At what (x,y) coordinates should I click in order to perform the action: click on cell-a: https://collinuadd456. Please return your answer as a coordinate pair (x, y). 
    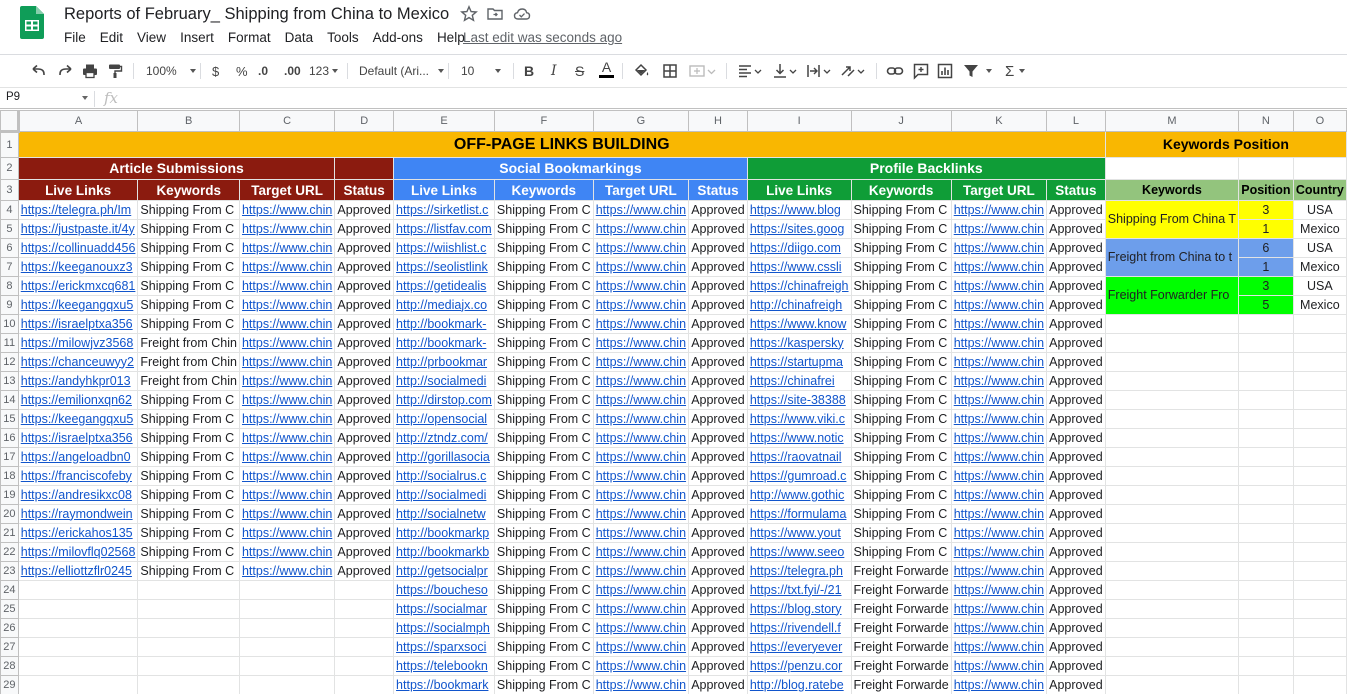
    Looking at the image, I should click on (78, 248).